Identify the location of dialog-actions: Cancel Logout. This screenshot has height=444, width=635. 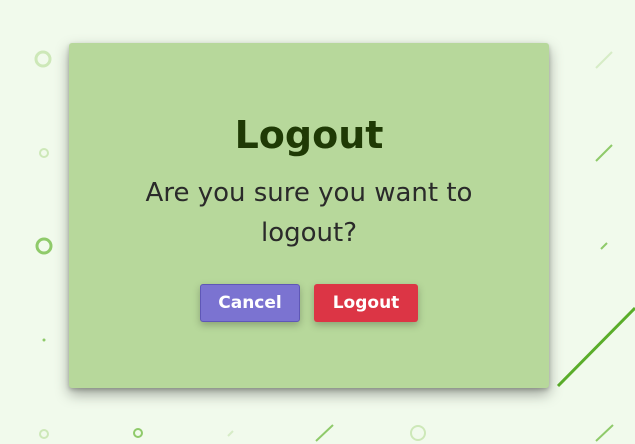
(309, 303).